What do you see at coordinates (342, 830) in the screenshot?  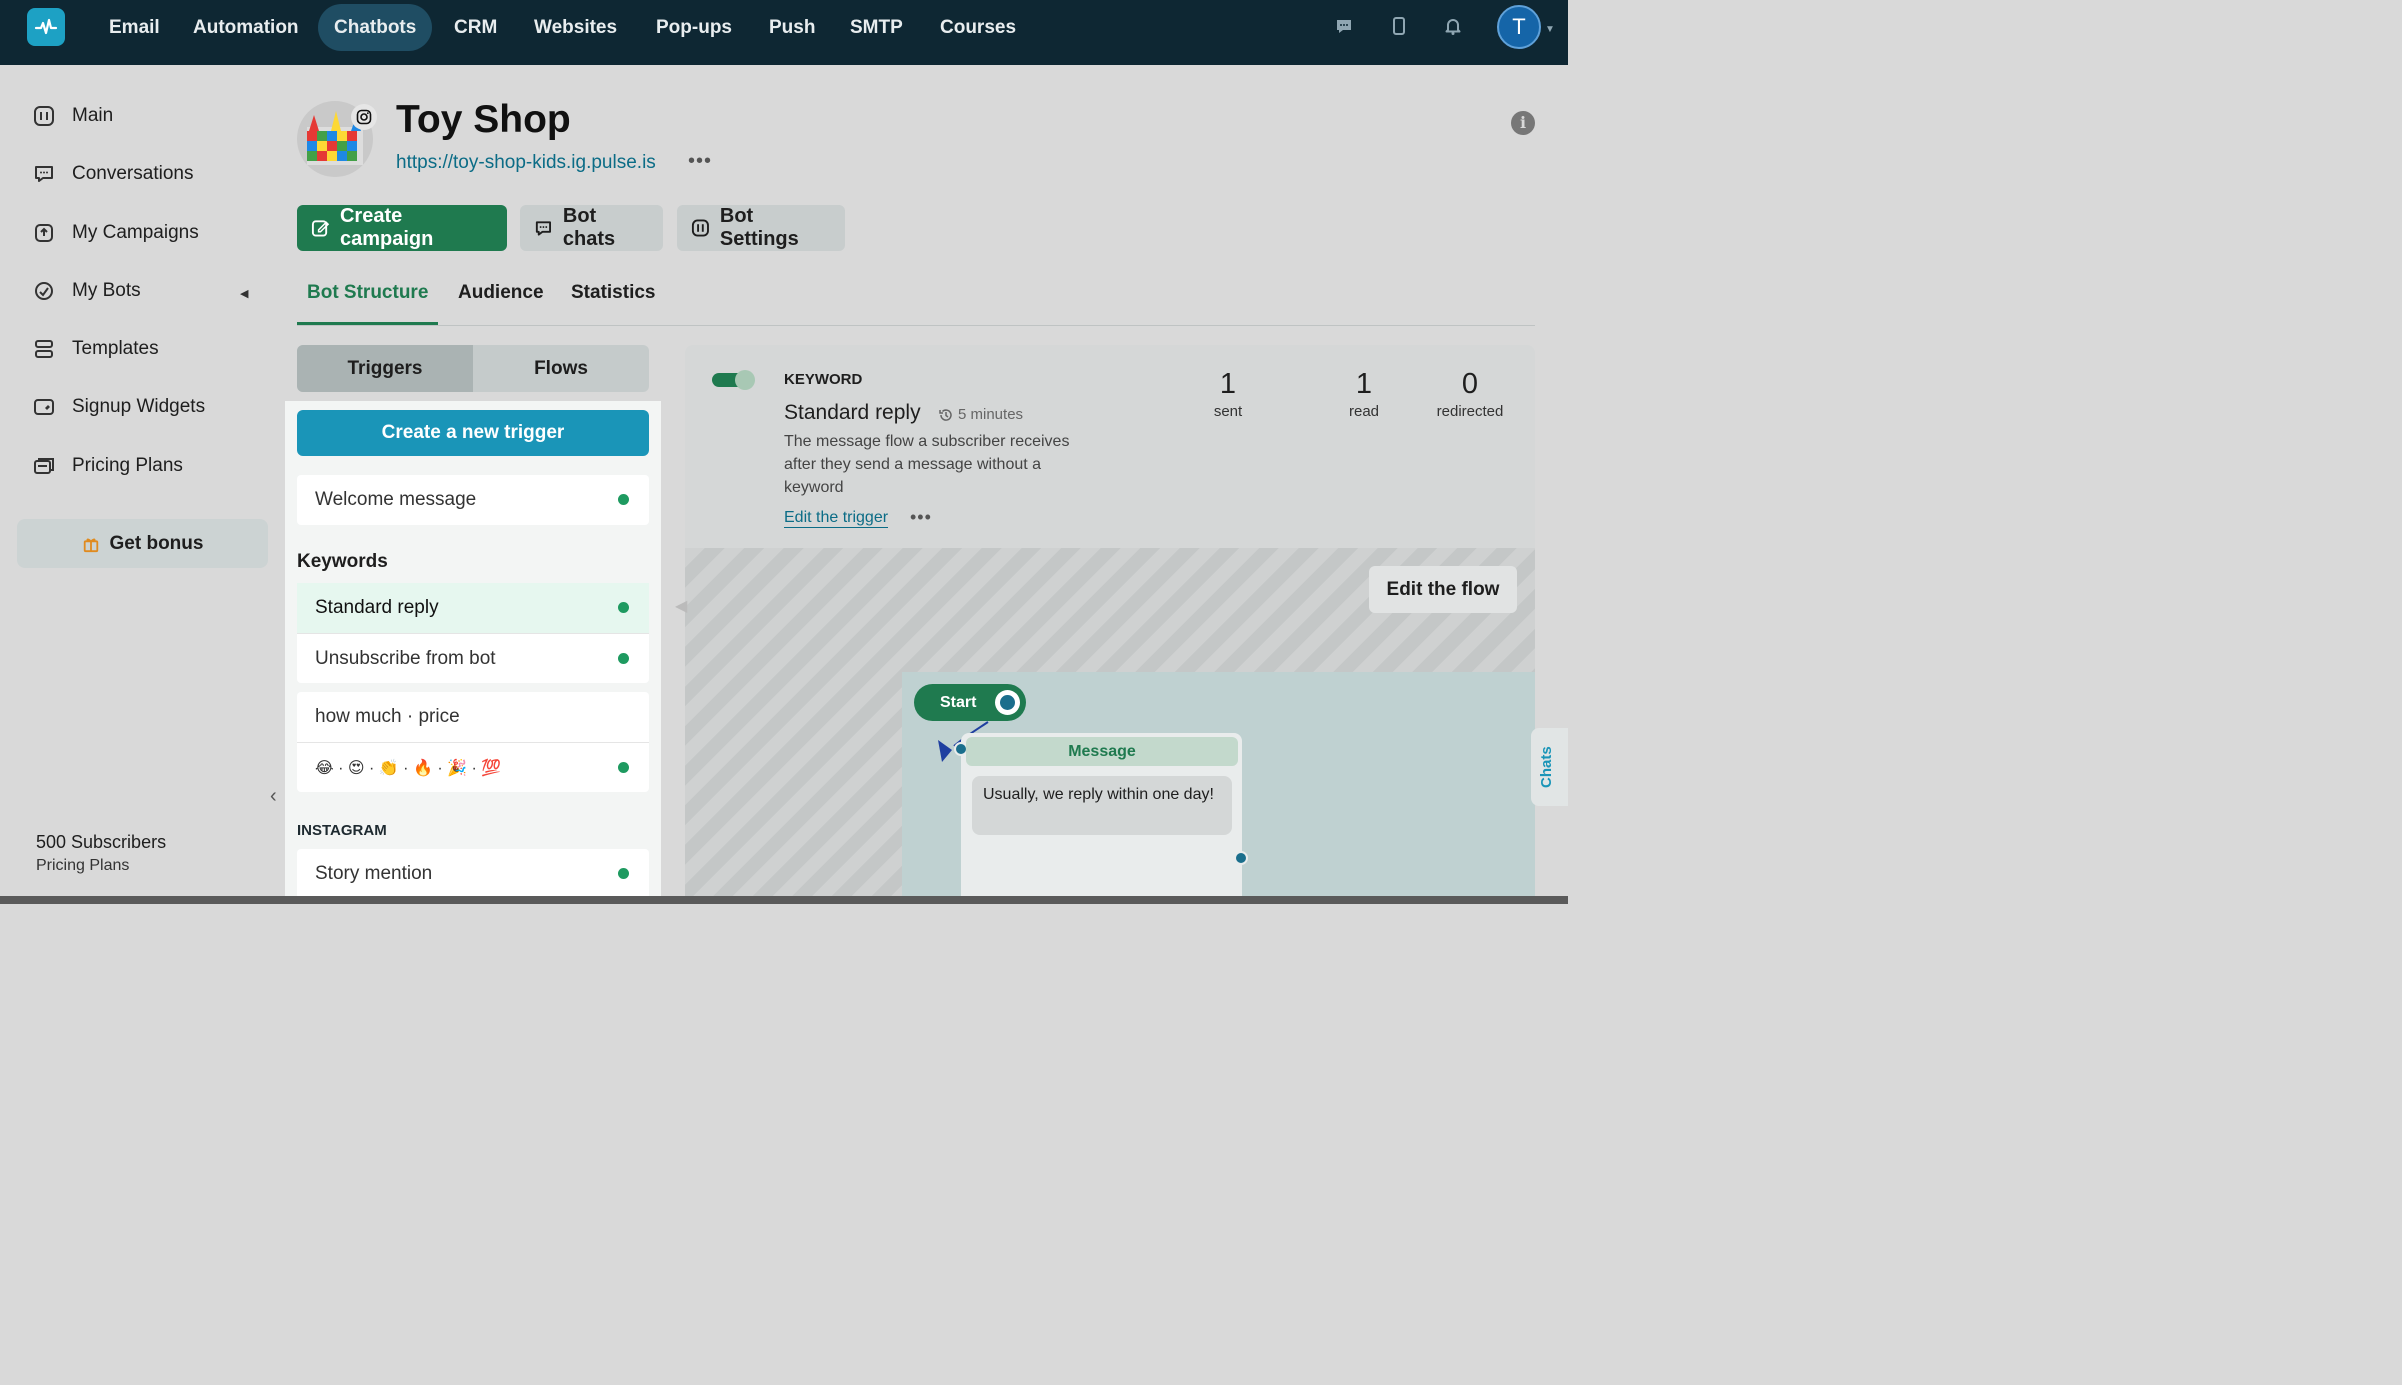 I see `instagram-heading: INSTAGRAM` at bounding box center [342, 830].